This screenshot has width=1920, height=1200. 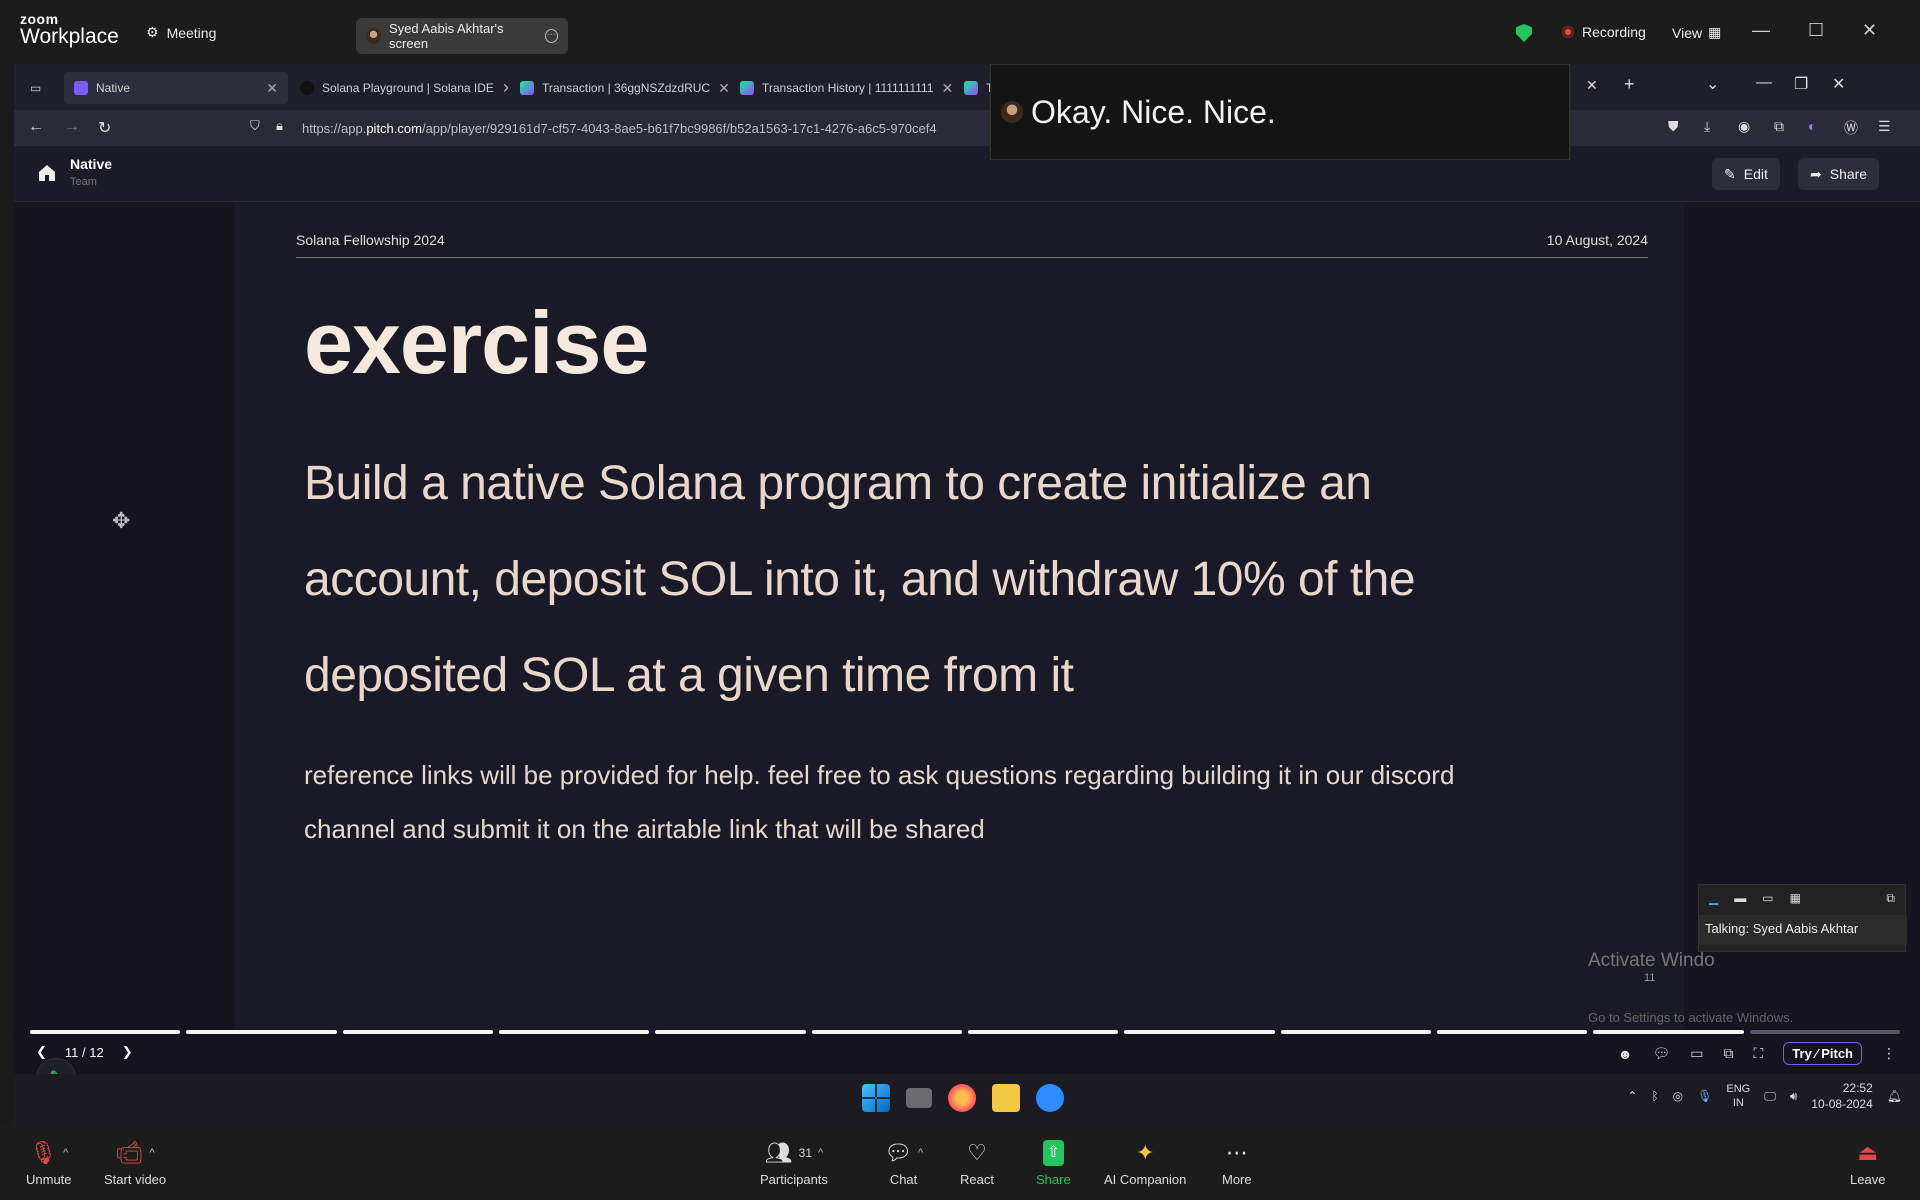 What do you see at coordinates (49, 1163) in the screenshot?
I see `unmute-button: 🎙︎ ^ Unmute` at bounding box center [49, 1163].